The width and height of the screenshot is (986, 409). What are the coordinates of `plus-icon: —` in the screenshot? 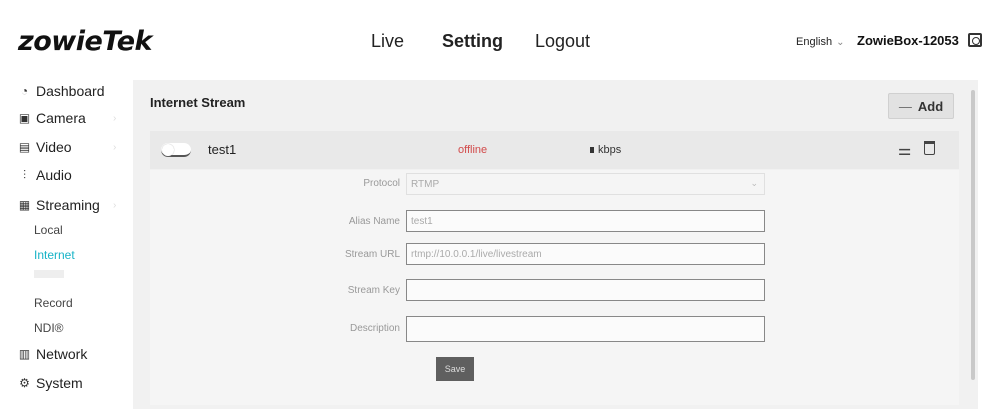 It's located at (905, 106).